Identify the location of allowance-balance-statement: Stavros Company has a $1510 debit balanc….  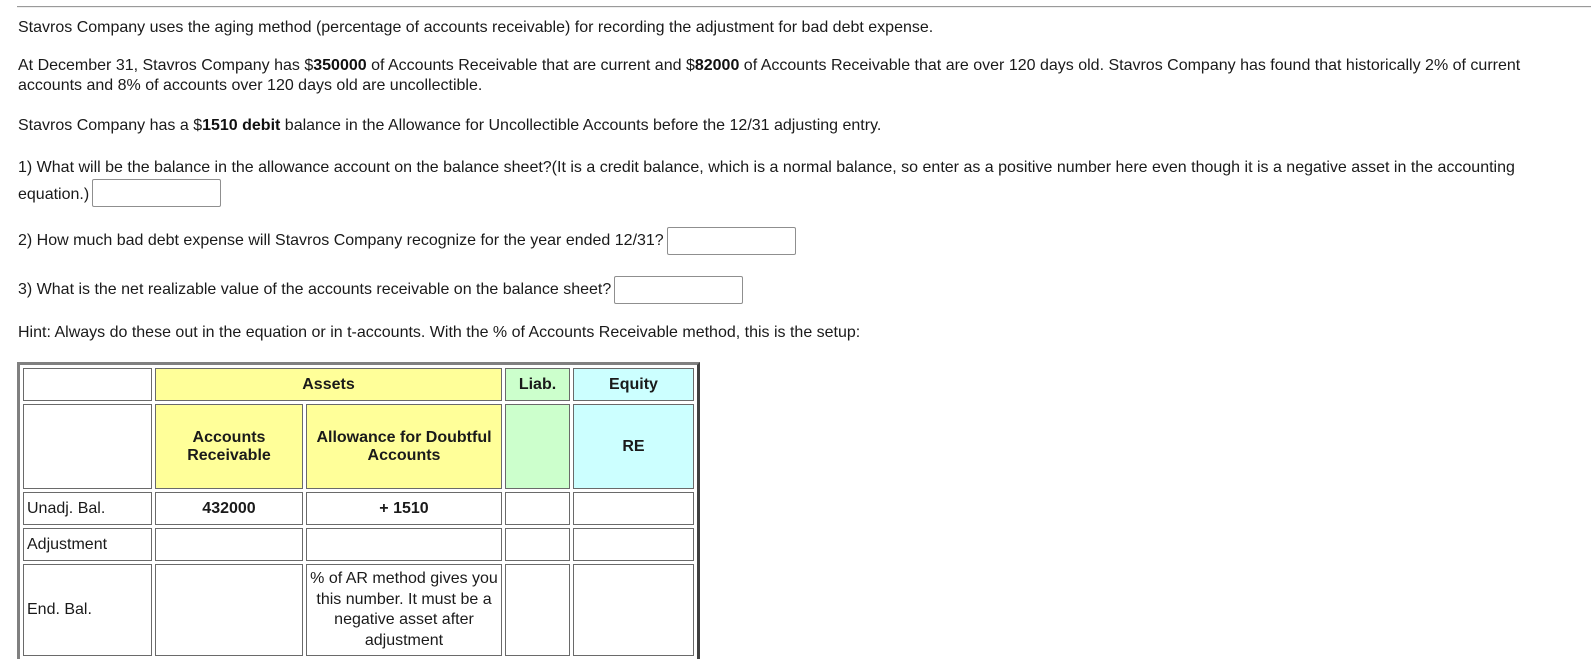
(449, 126).